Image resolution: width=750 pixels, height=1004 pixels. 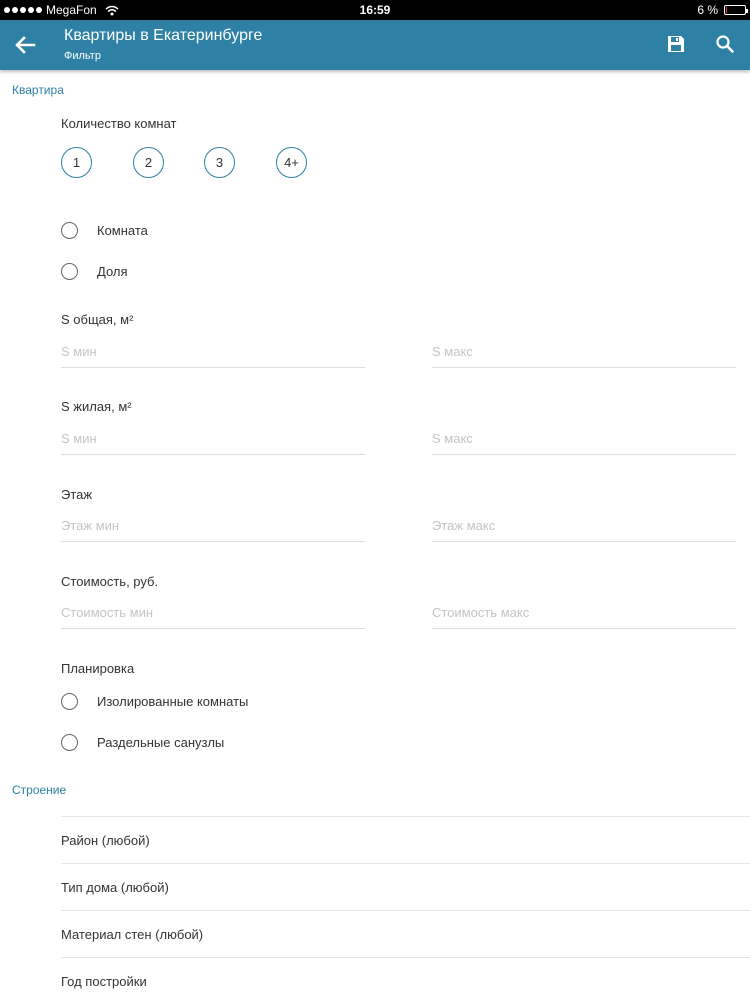 What do you see at coordinates (94, 271) in the screenshot?
I see `radio-share: Доля` at bounding box center [94, 271].